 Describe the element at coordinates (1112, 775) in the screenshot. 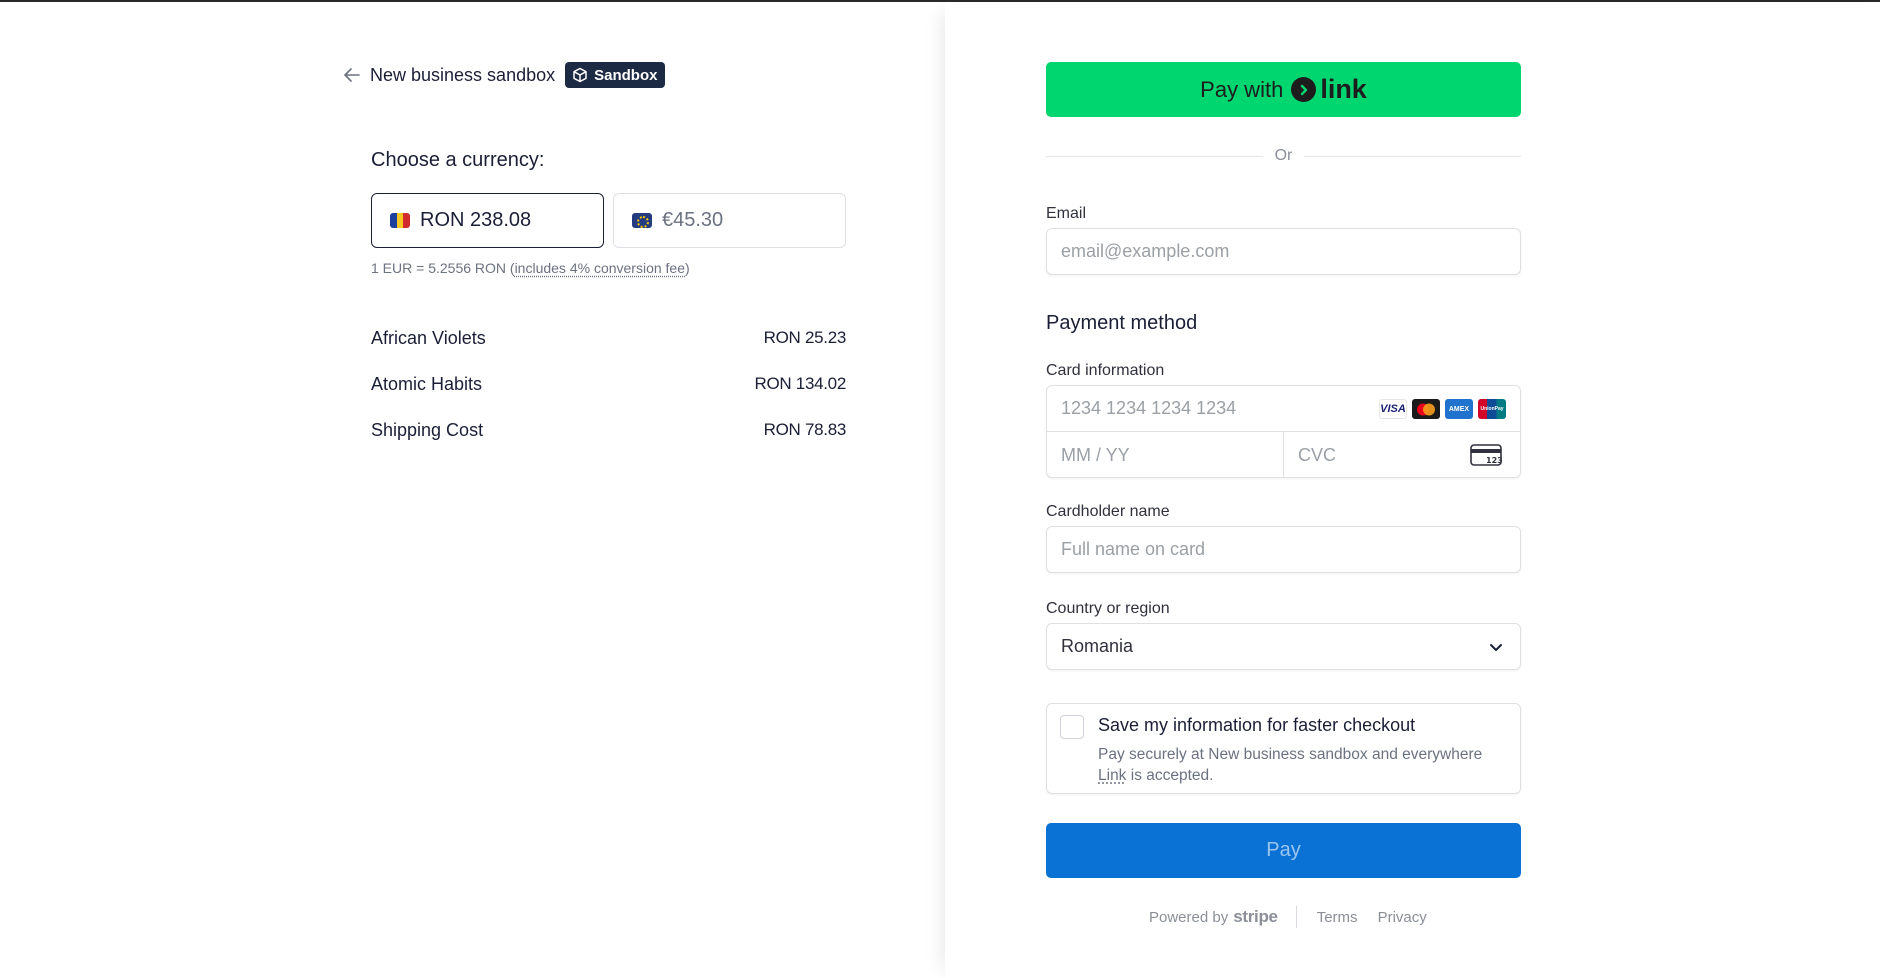

I see `link-info-tooltip: Link` at that location.